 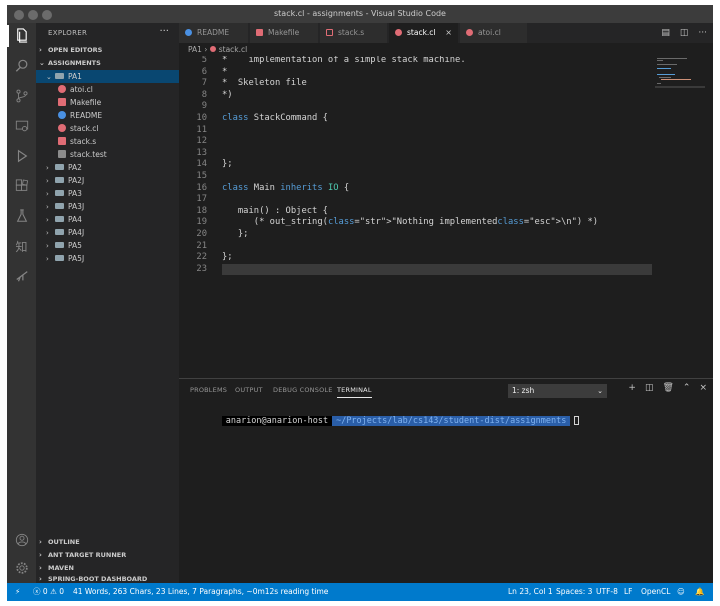 What do you see at coordinates (62, 102) in the screenshot?
I see `makefile-icon` at bounding box center [62, 102].